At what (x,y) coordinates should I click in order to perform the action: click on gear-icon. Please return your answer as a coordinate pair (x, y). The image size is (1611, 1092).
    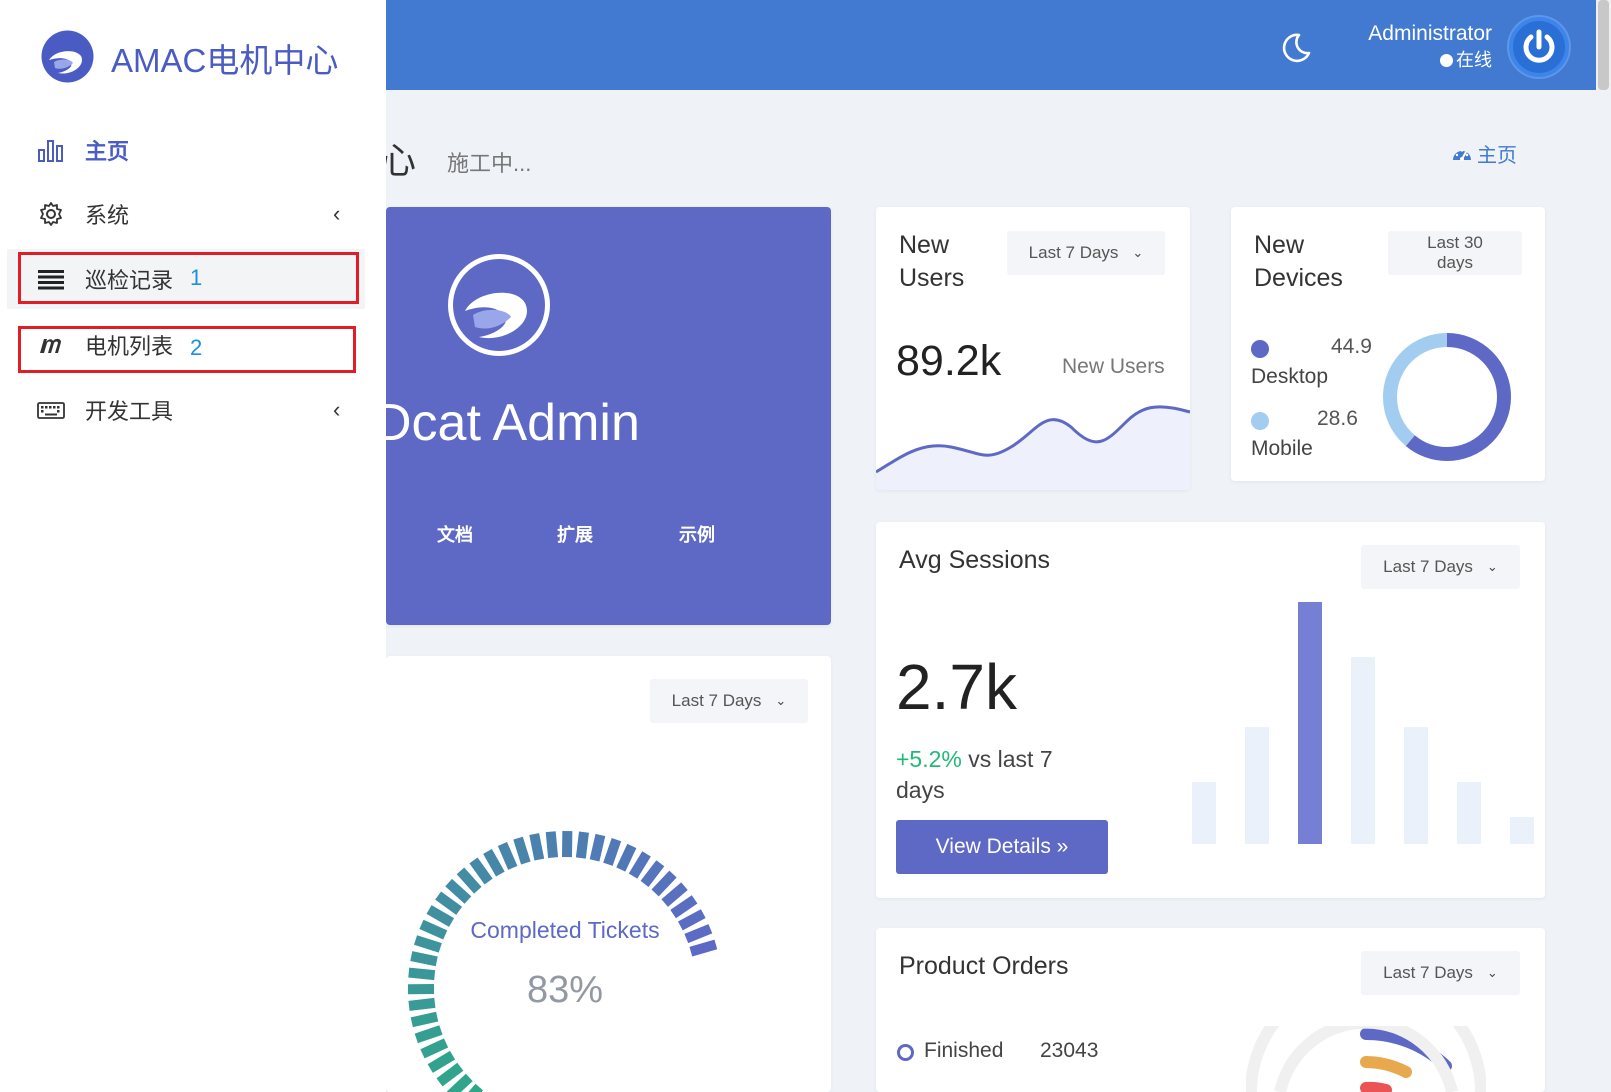
    Looking at the image, I should click on (51, 214).